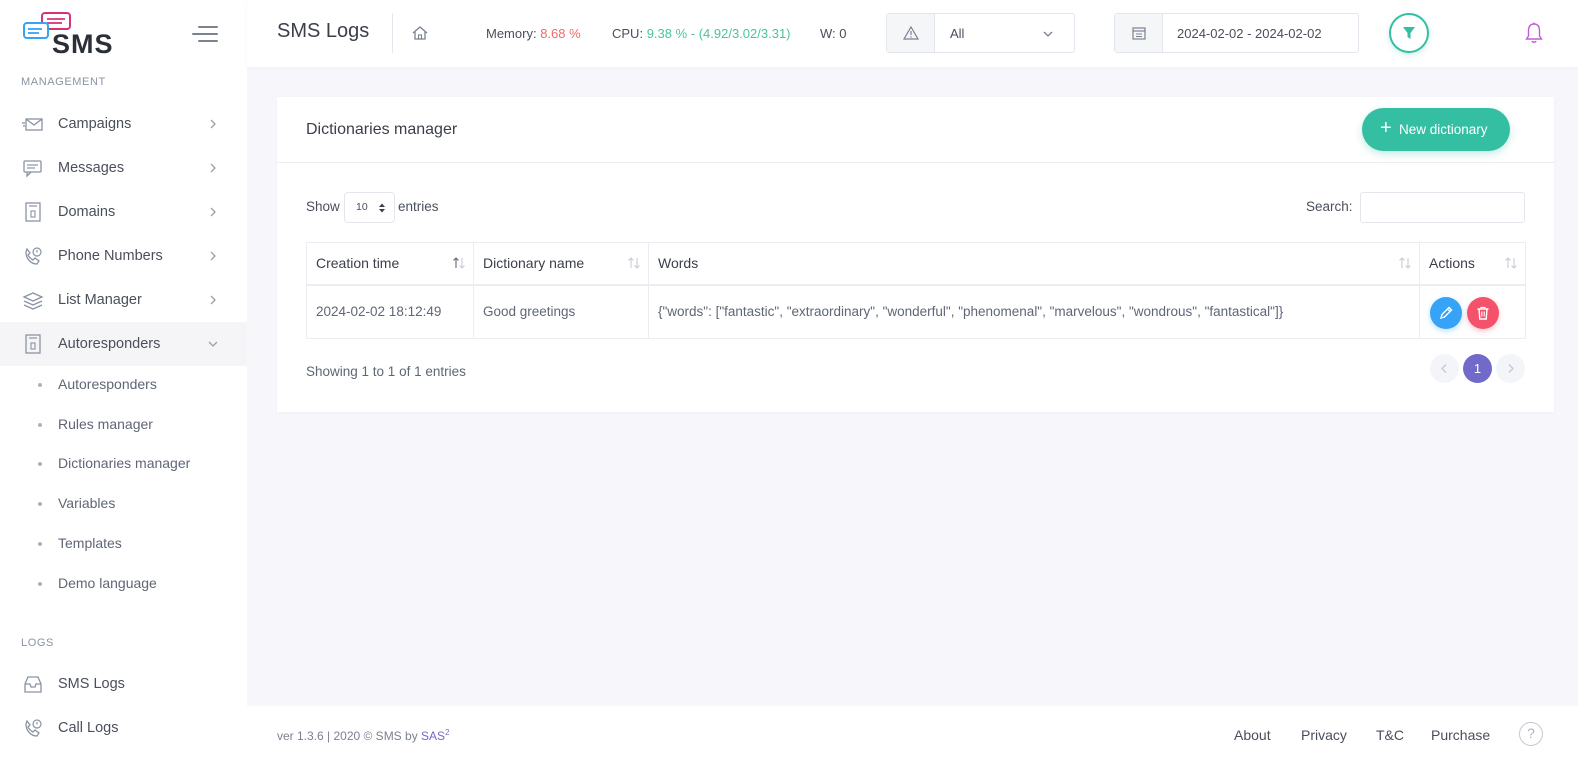  I want to click on sidebar-item-phone-numbers: Phone Numbers, so click(123, 256).